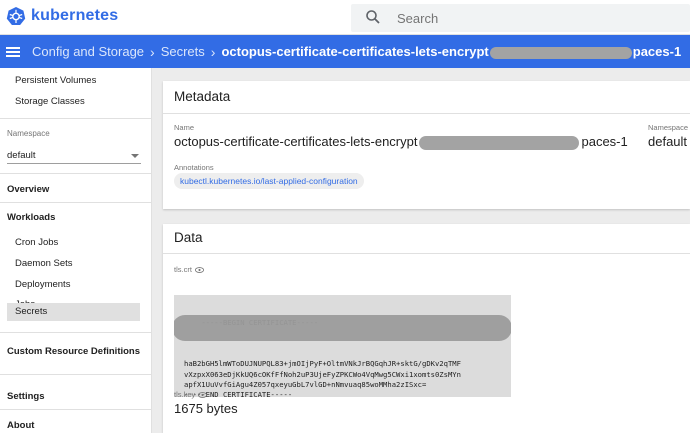 This screenshot has height=433, width=690. What do you see at coordinates (31, 217) in the screenshot?
I see `sidebar-section-workloads: Workloads` at bounding box center [31, 217].